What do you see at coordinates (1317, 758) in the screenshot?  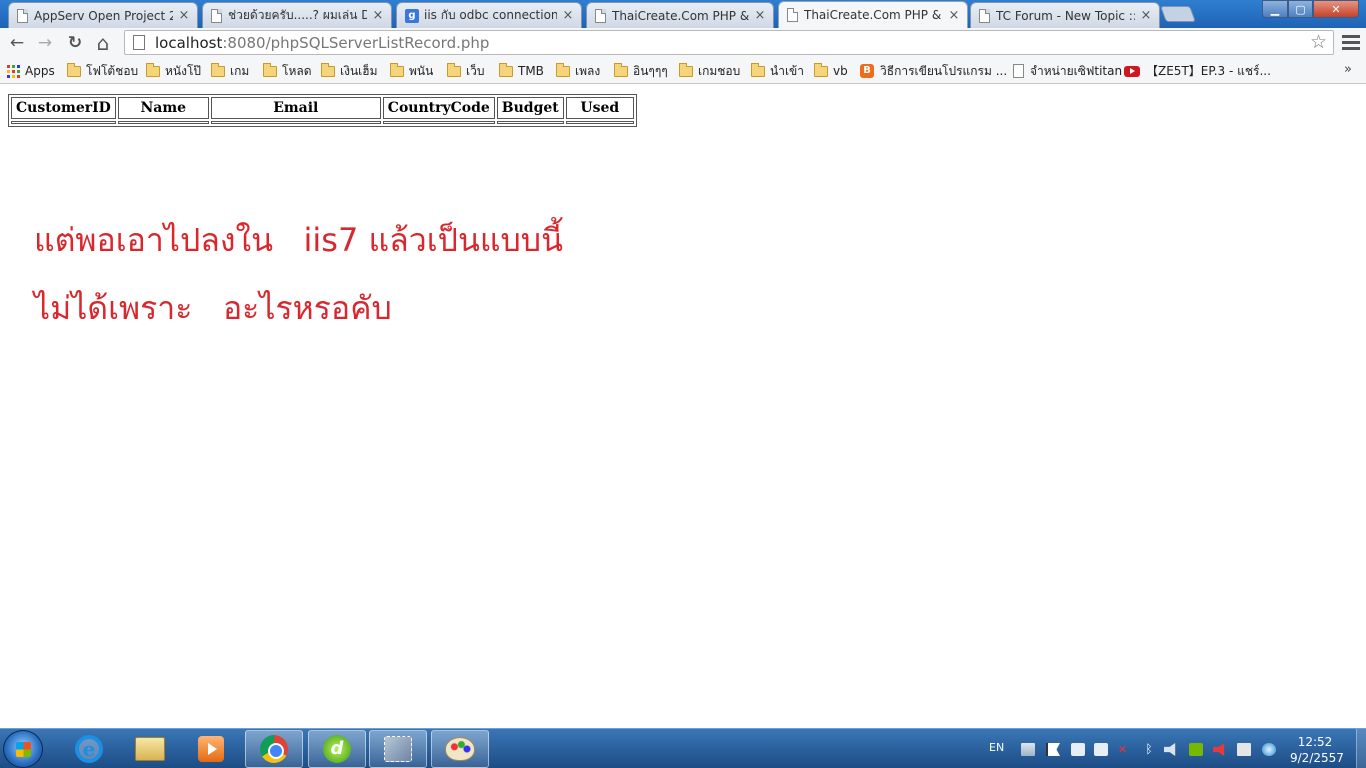 I see `clock-date: 9/2/2557` at bounding box center [1317, 758].